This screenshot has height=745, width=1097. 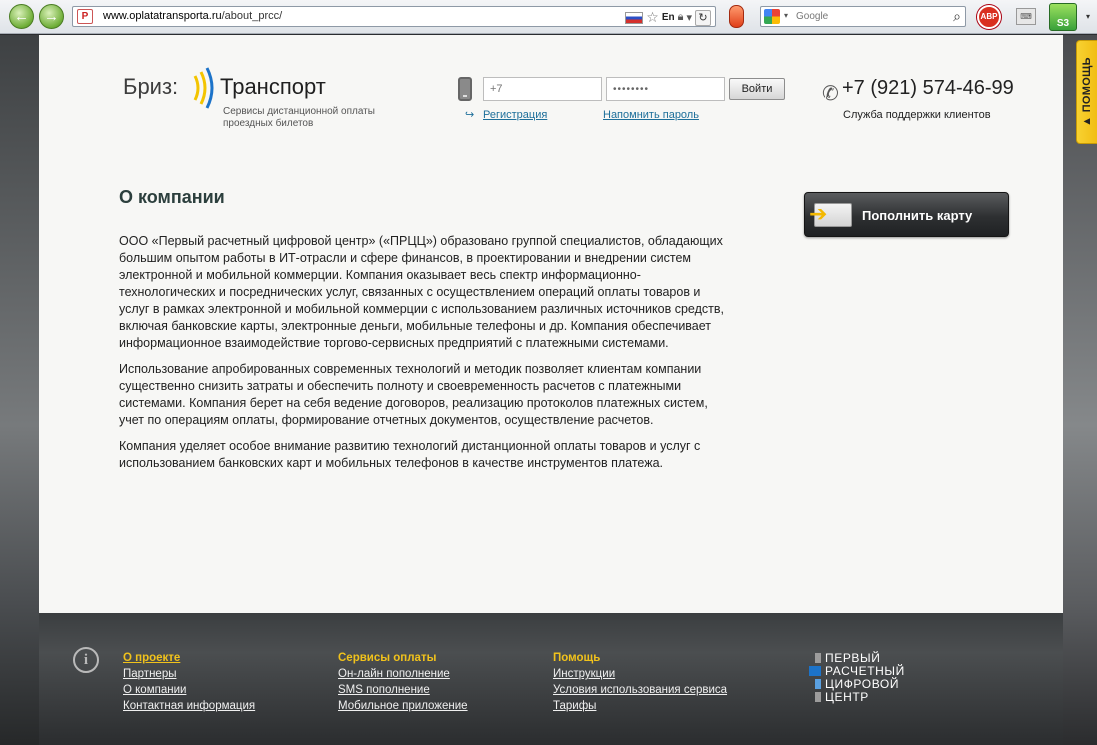 What do you see at coordinates (86, 660) in the screenshot?
I see `info-icon: i` at bounding box center [86, 660].